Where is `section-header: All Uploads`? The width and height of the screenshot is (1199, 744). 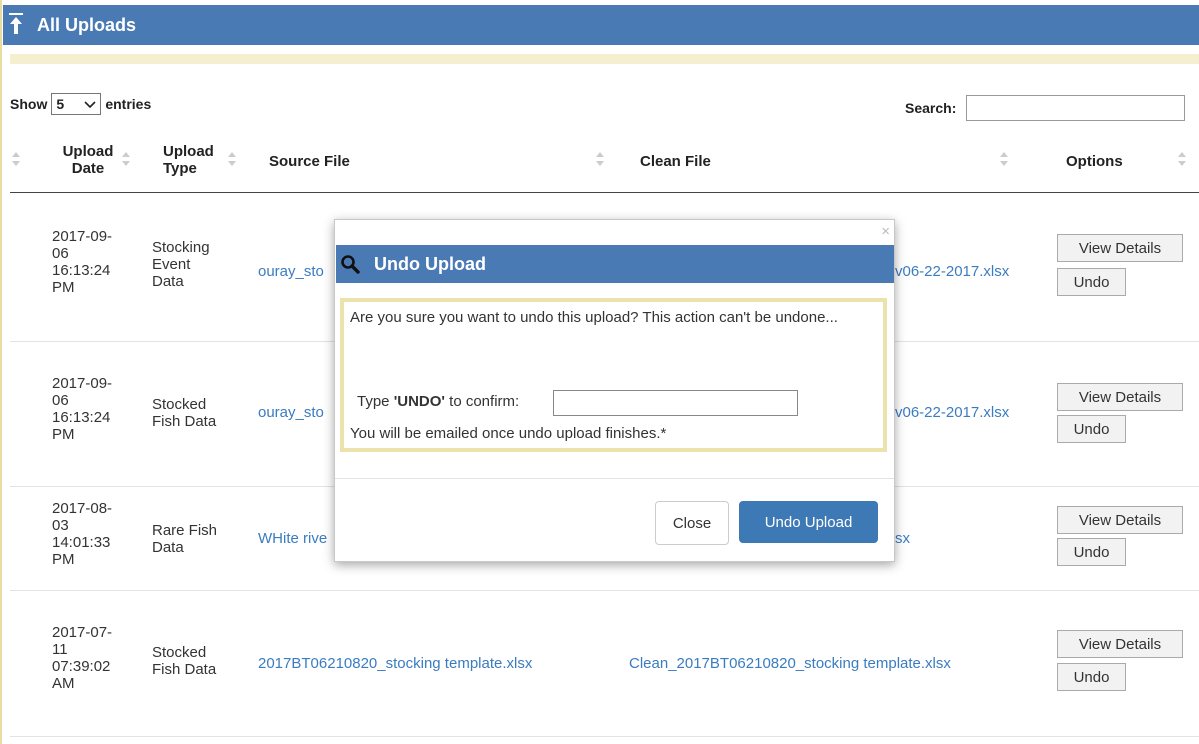
section-header: All Uploads is located at coordinates (601, 25).